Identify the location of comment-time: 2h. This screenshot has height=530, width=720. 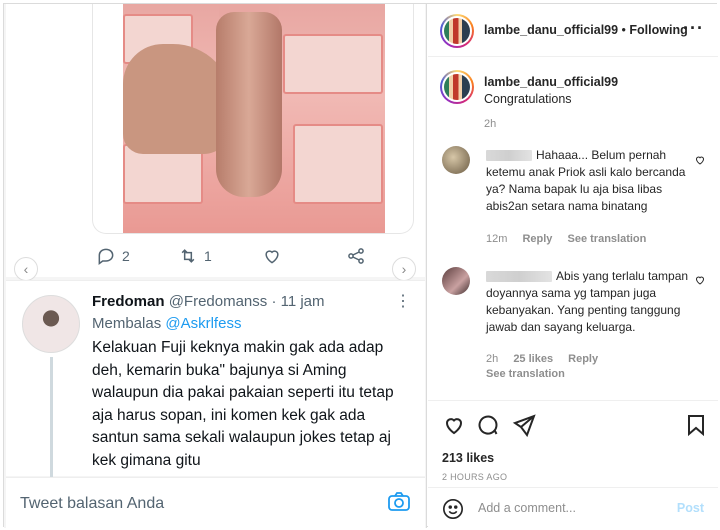
(492, 359).